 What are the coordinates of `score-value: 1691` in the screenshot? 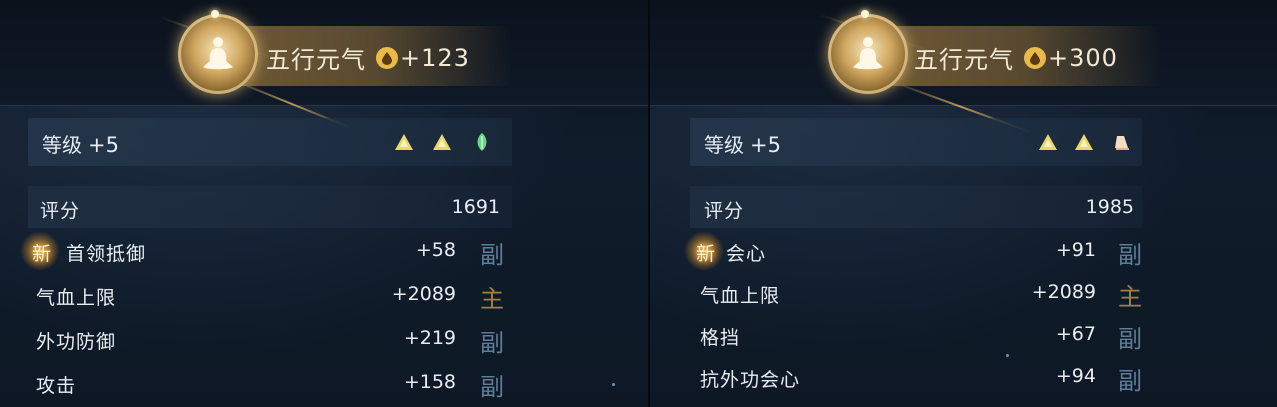 It's located at (475, 207).